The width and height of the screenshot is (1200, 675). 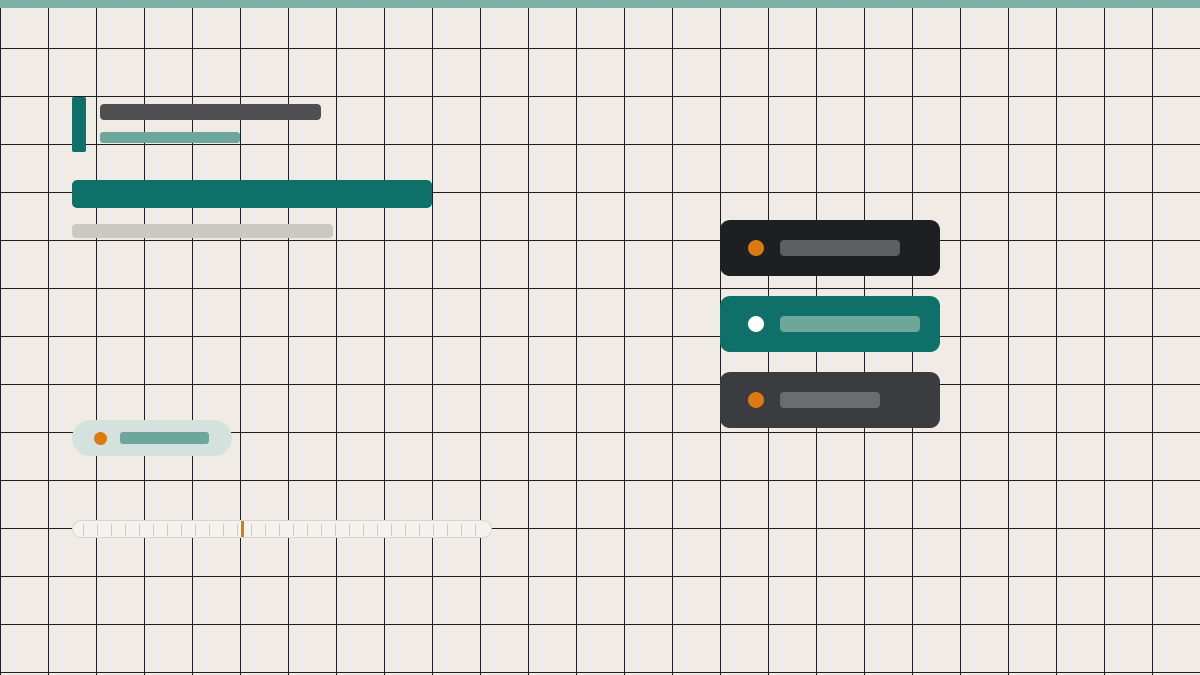 I want to click on status-chip, so click(x=152, y=438).